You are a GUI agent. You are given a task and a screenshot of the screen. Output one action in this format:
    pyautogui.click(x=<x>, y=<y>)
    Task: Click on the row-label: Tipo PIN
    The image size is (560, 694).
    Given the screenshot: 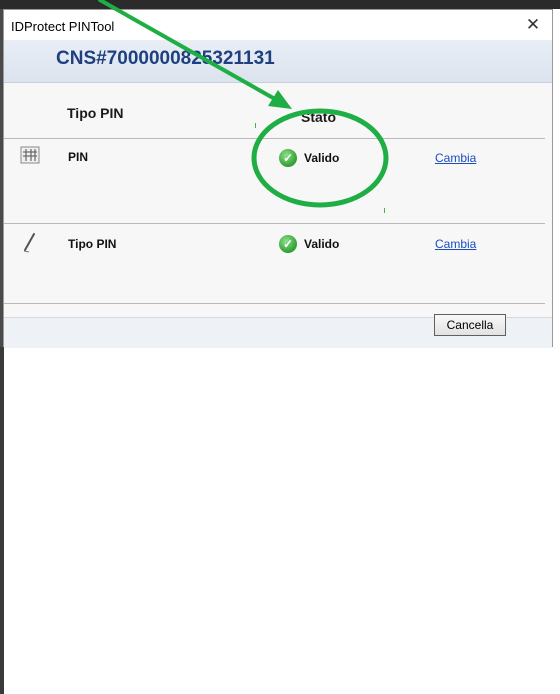 What is the action you would take?
    pyautogui.click(x=92, y=244)
    